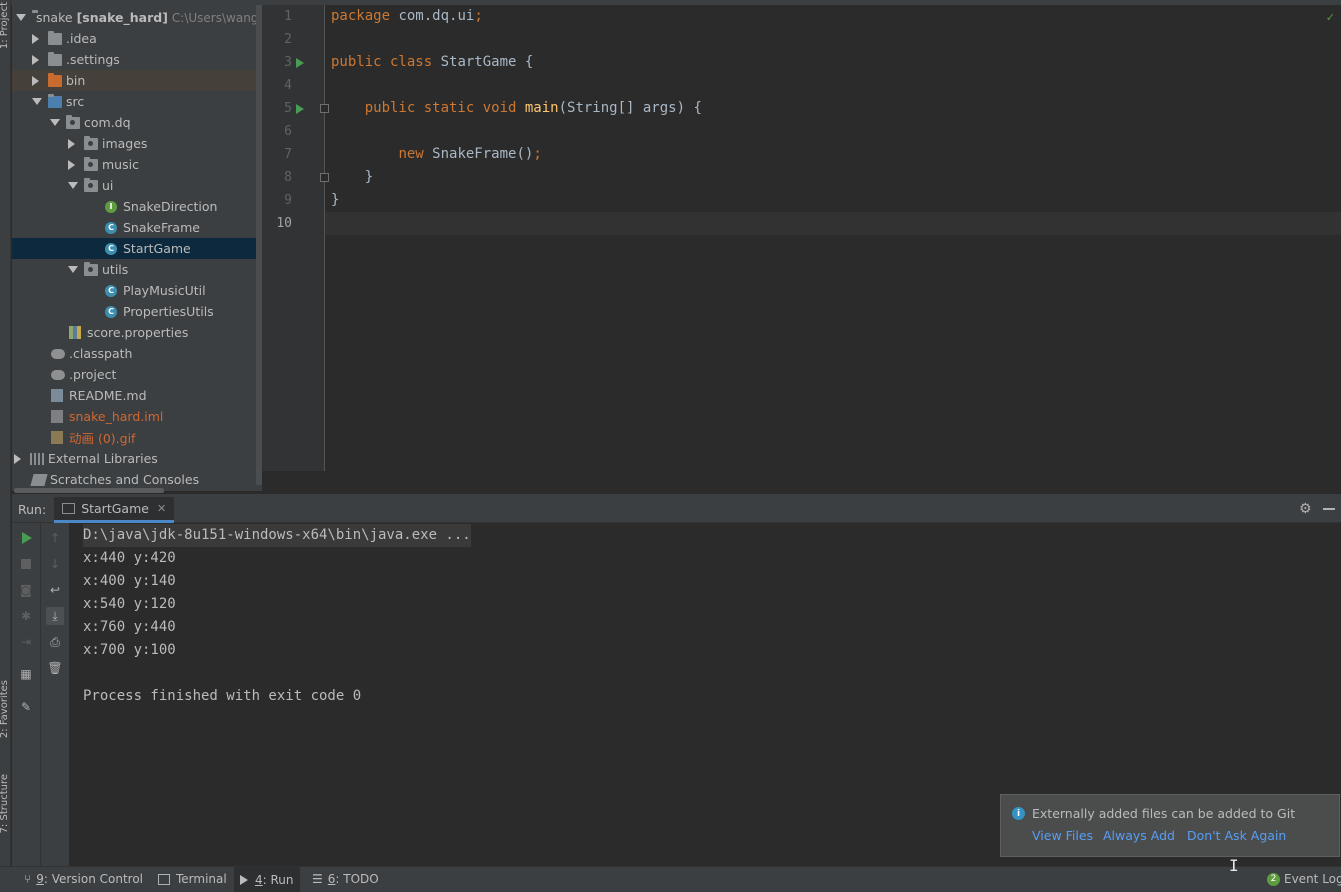 The image size is (1341, 892). I want to click on tree-item-gif: 动画 (0).gif, so click(137, 437).